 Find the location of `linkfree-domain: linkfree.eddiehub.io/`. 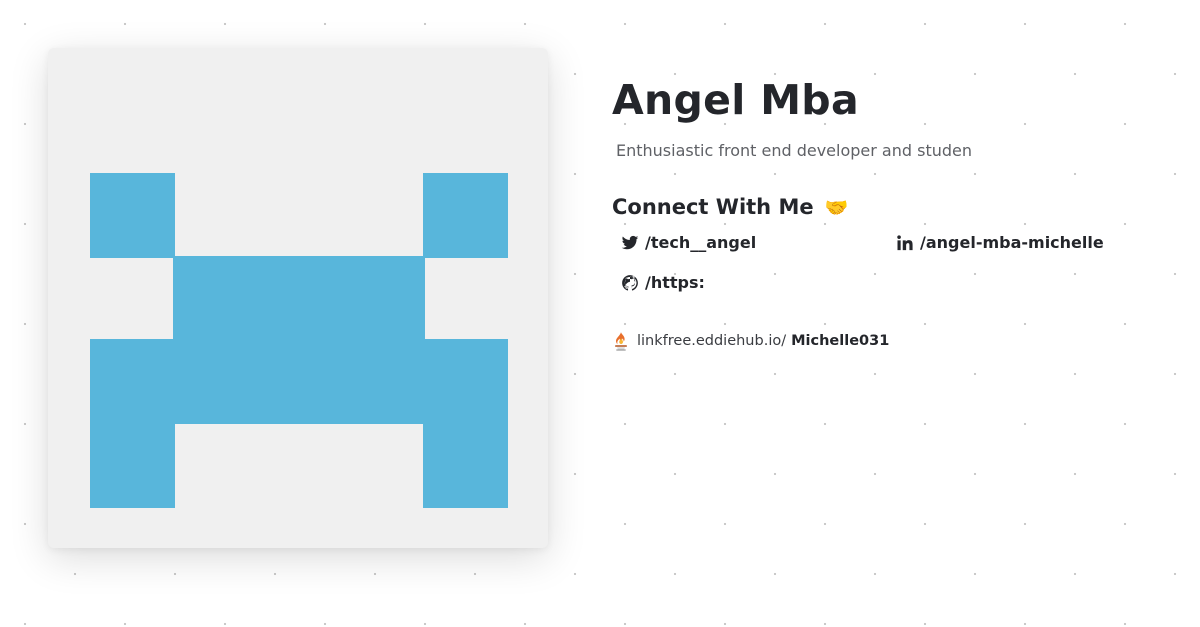

linkfree-domain: linkfree.eddiehub.io/ is located at coordinates (712, 341).